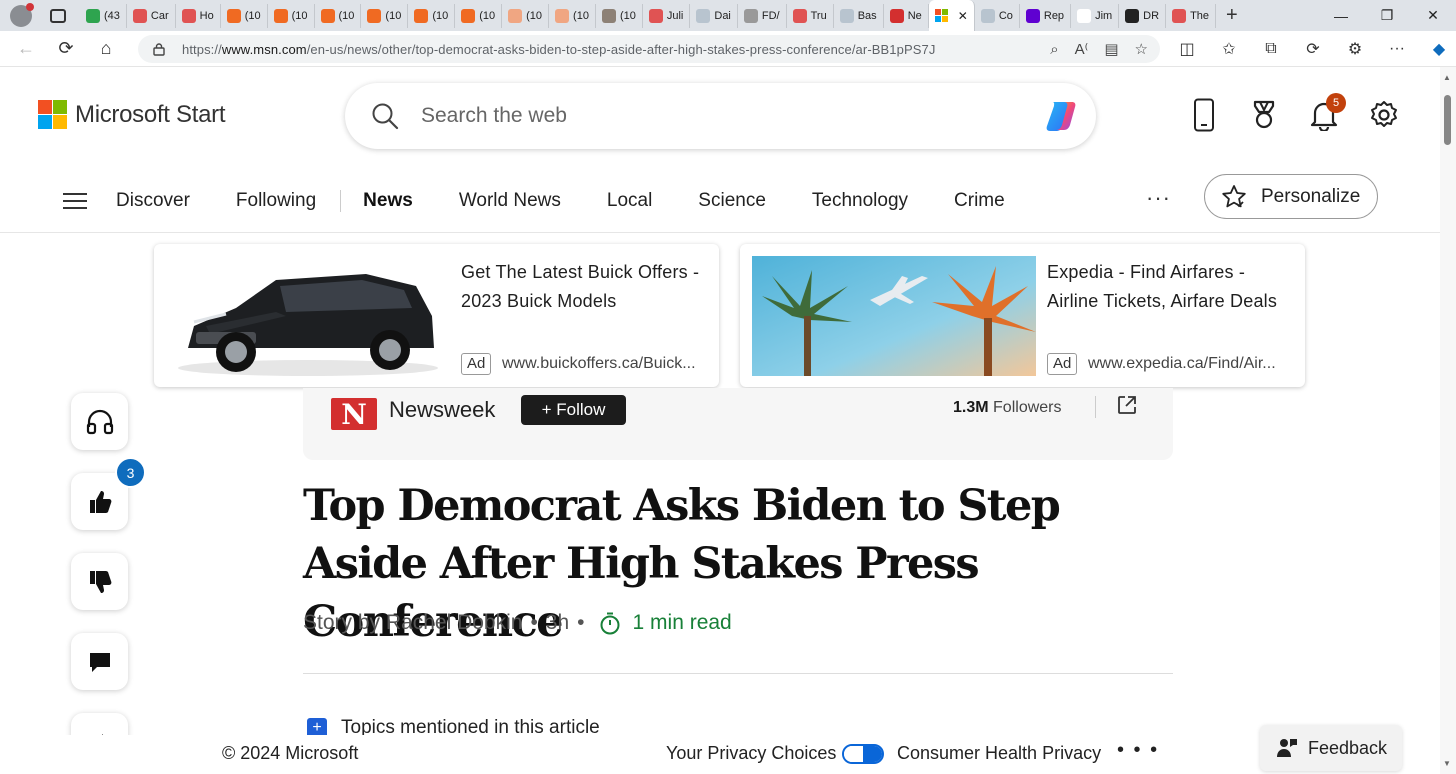 The height and width of the screenshot is (774, 1456). What do you see at coordinates (153, 201) in the screenshot?
I see `nav-item-discover: Discover` at bounding box center [153, 201].